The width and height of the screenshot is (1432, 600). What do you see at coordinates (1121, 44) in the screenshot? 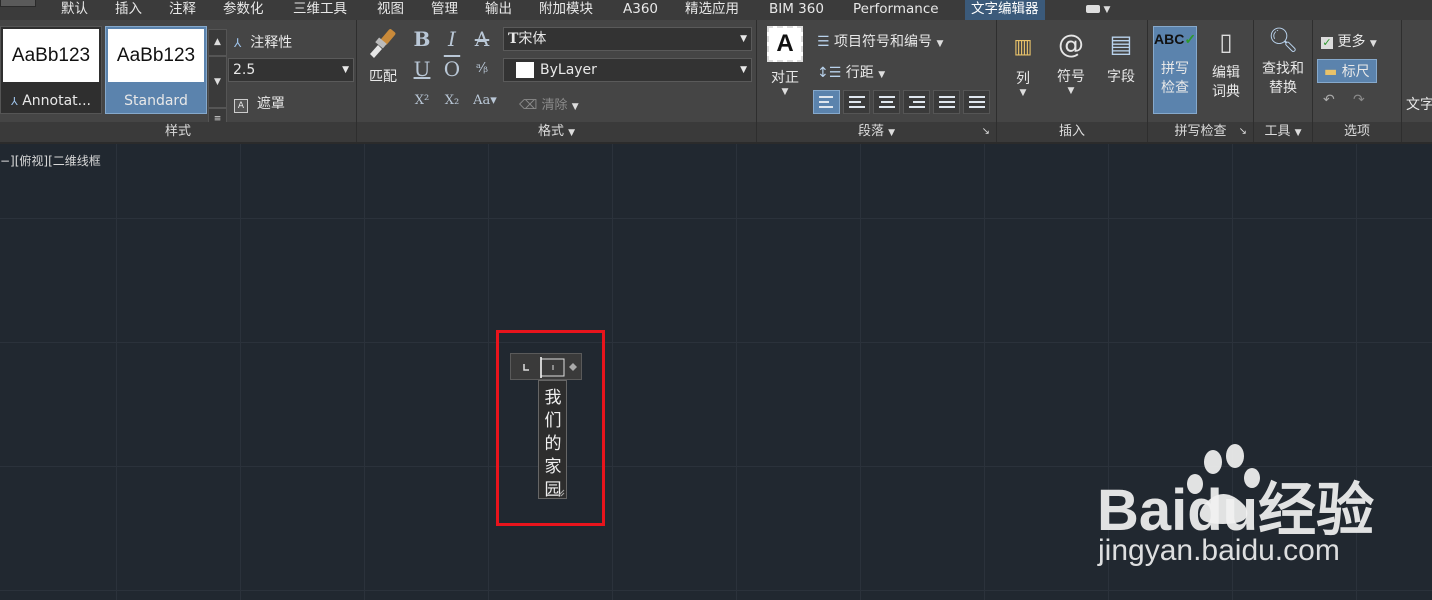
I see `field-icon: ▤` at bounding box center [1121, 44].